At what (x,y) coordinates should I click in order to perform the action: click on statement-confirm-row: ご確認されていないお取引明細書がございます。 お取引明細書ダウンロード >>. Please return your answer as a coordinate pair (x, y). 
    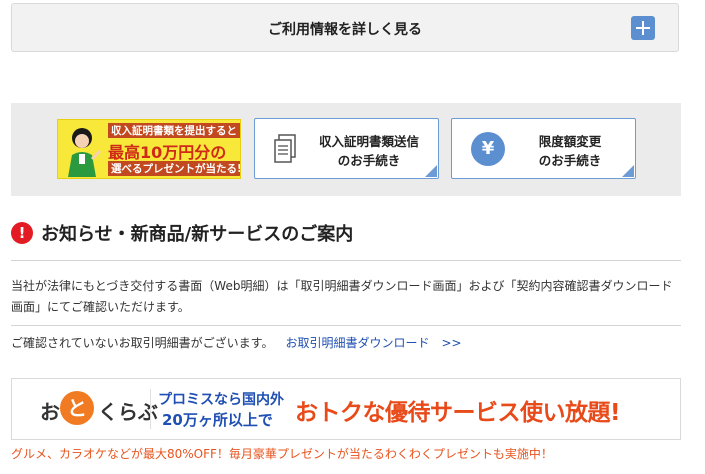
    Looking at the image, I should click on (346, 343).